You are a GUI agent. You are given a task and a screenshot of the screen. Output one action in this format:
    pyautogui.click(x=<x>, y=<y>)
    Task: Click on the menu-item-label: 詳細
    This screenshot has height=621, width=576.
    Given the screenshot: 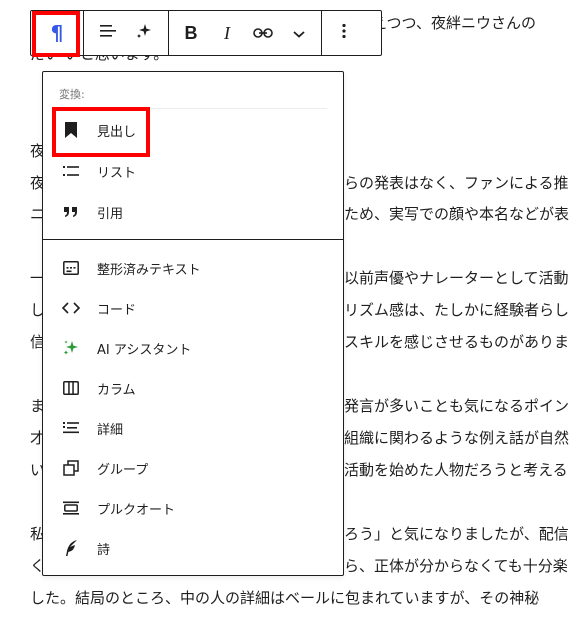 What is the action you would take?
    pyautogui.click(x=110, y=430)
    